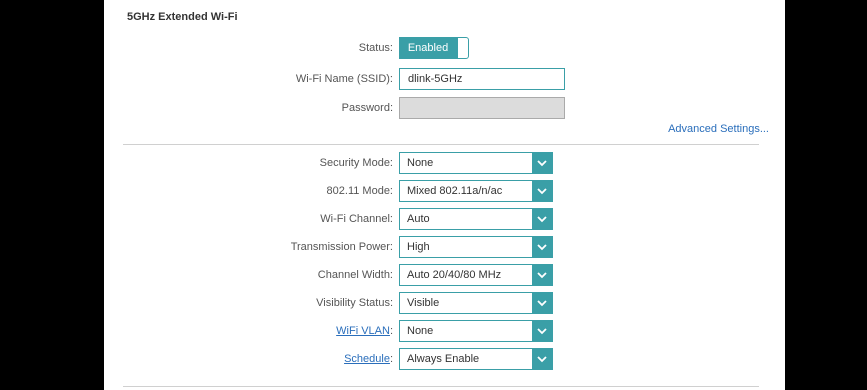  I want to click on security-mode-label: Security Mode:, so click(356, 163).